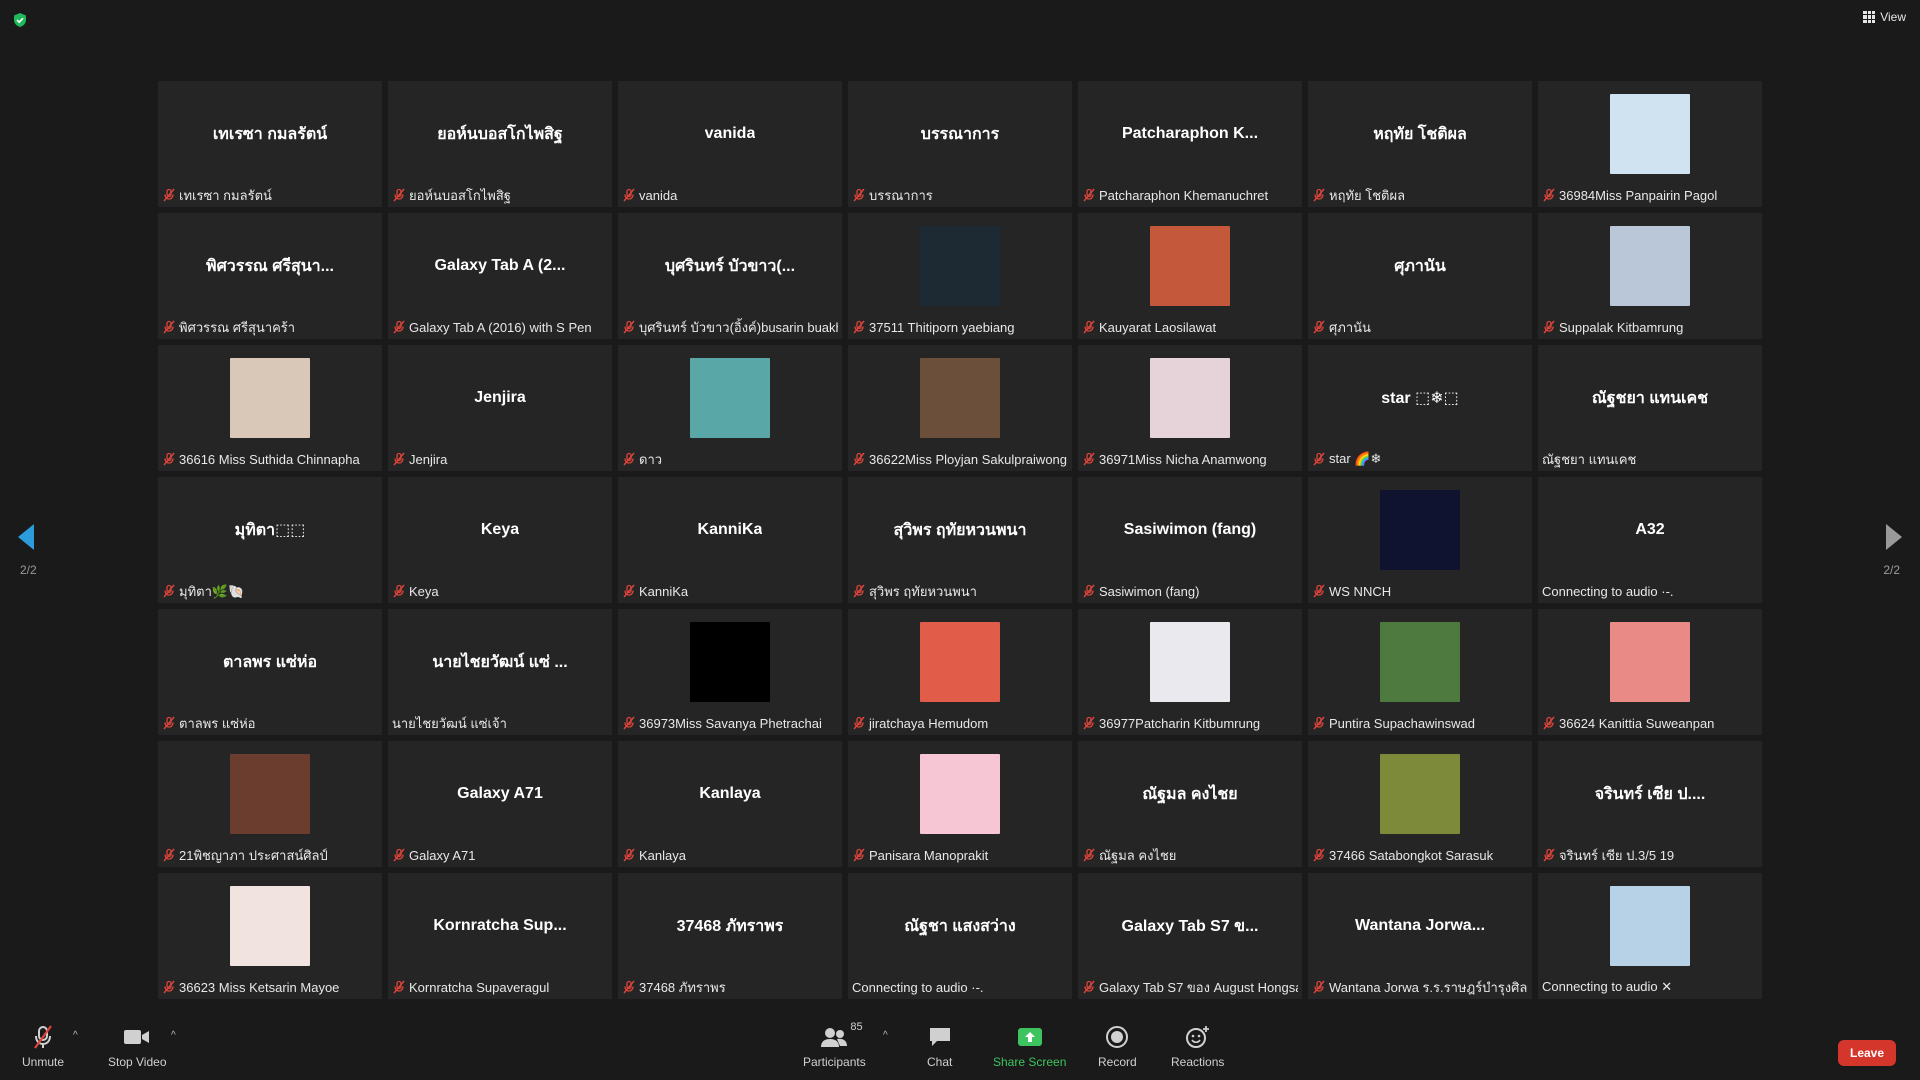 Image resolution: width=1920 pixels, height=1080 pixels. Describe the element at coordinates (1420, 672) in the screenshot. I see `participant-tile: Puntira Supachawinswad` at that location.